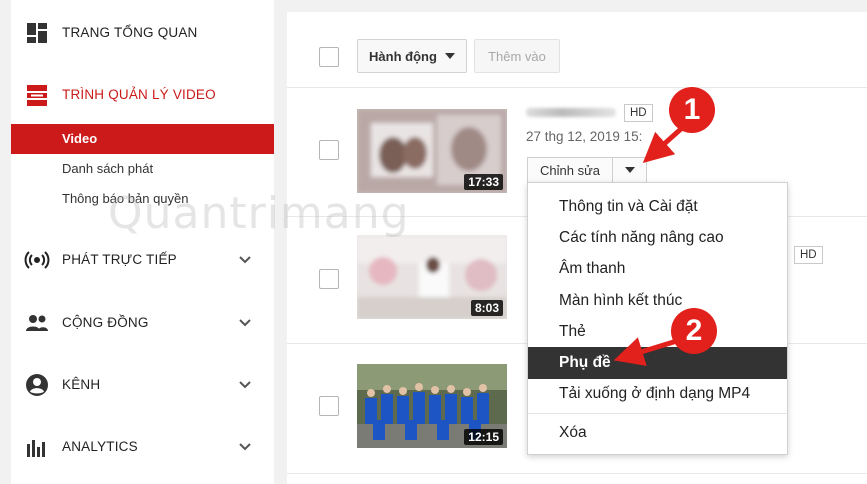  I want to click on menu-item-download-mp4: Tải xuống ở định dạng MP4, so click(657, 394).